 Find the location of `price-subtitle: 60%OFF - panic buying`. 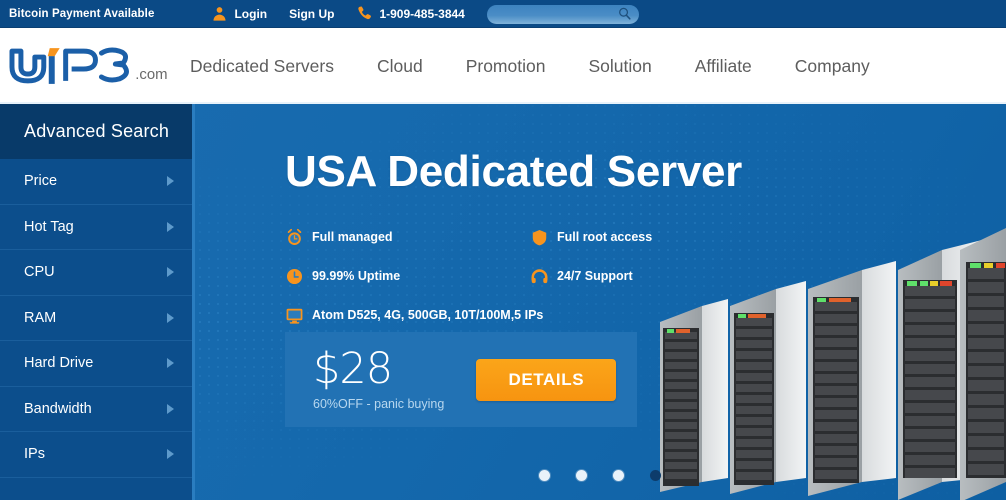

price-subtitle: 60%OFF - panic buying is located at coordinates (379, 404).